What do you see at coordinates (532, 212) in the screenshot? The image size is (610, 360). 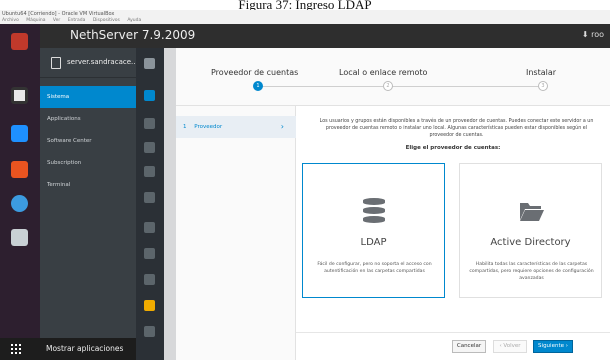 I see `folder-open-icon` at bounding box center [532, 212].